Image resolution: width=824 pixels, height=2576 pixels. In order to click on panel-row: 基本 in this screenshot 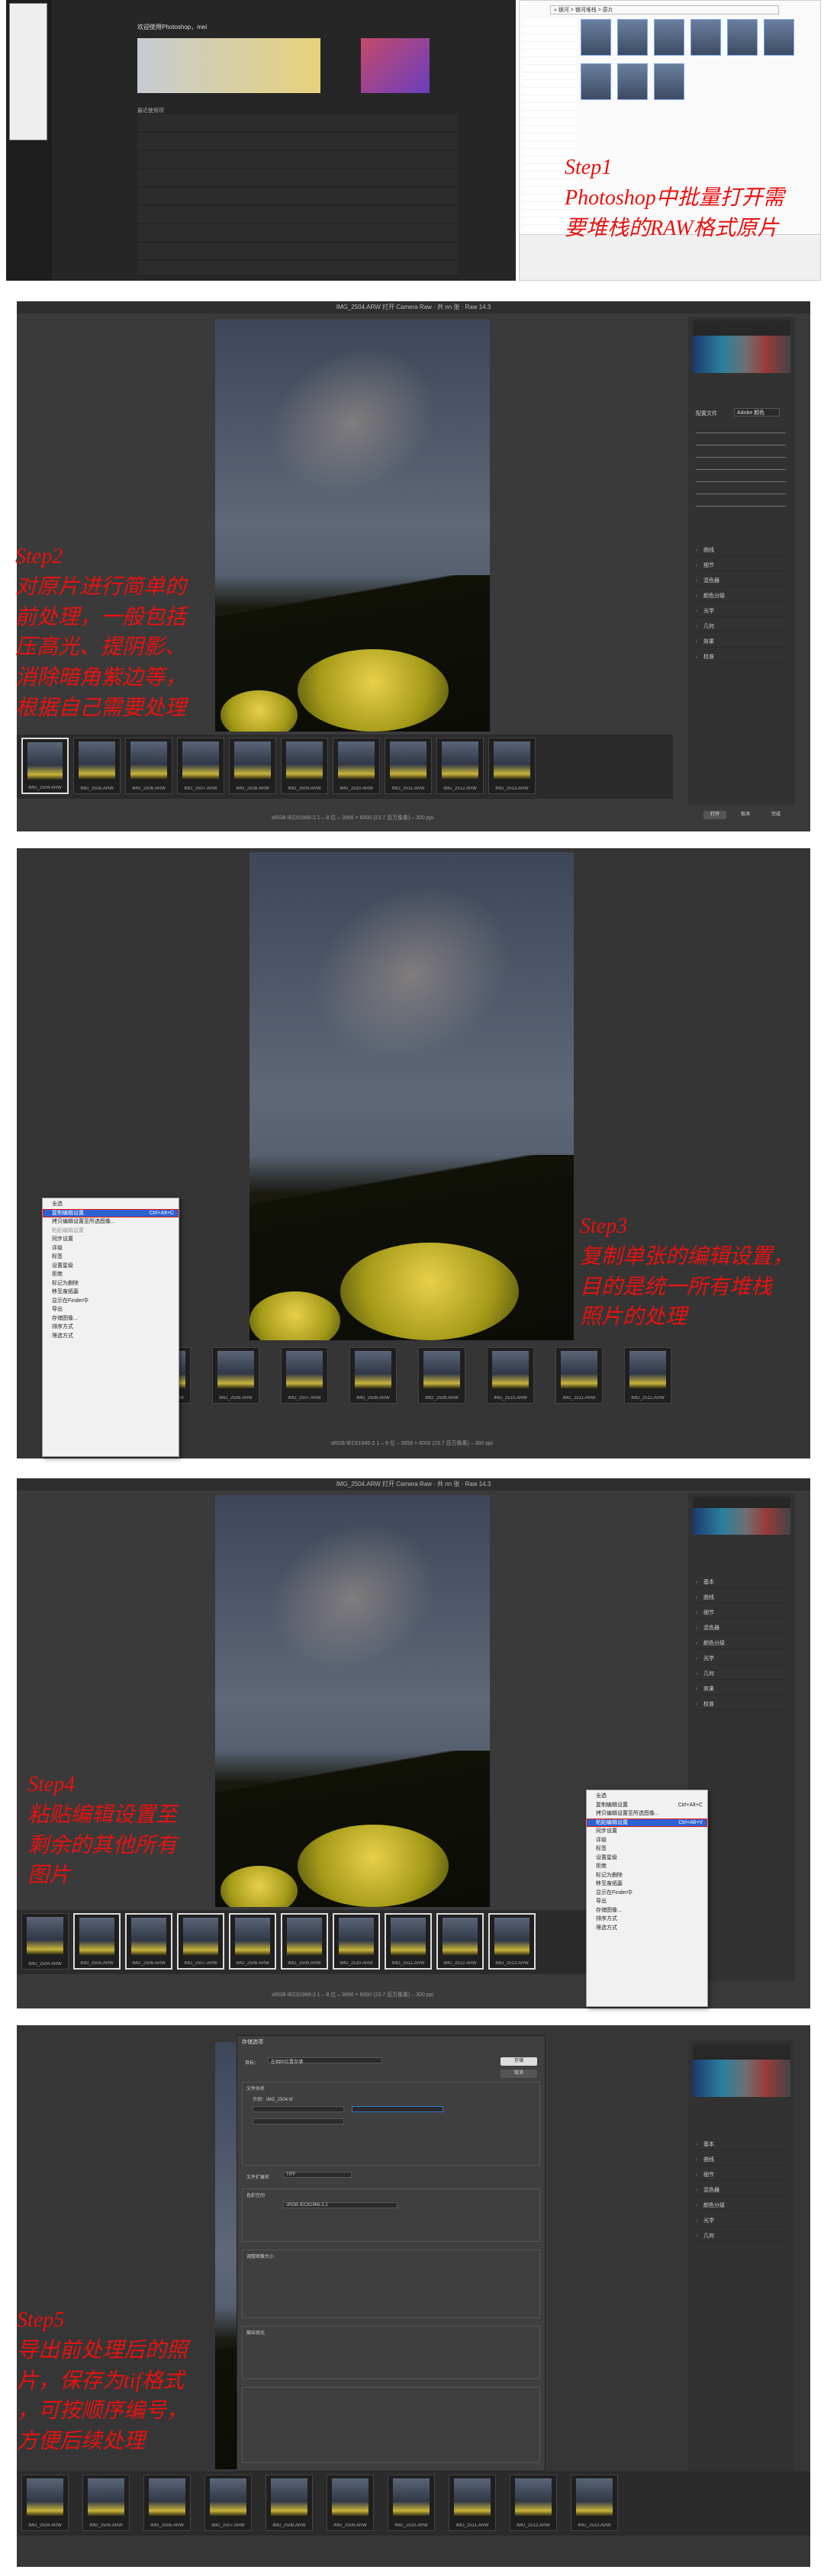, I will do `click(742, 1582)`.